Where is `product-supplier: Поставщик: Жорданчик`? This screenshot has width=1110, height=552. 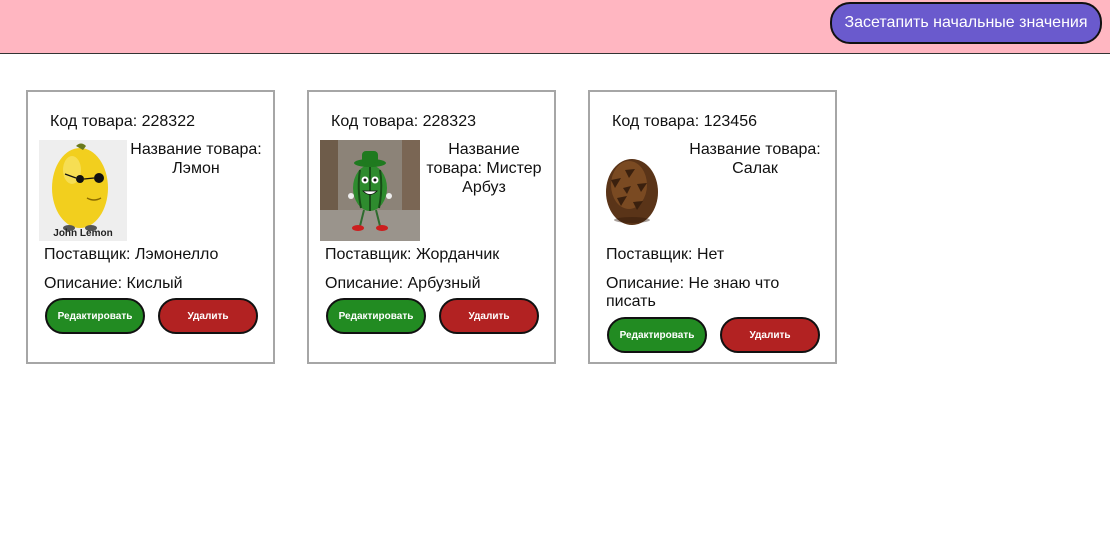
product-supplier: Поставщик: Жорданчик is located at coordinates (412, 254).